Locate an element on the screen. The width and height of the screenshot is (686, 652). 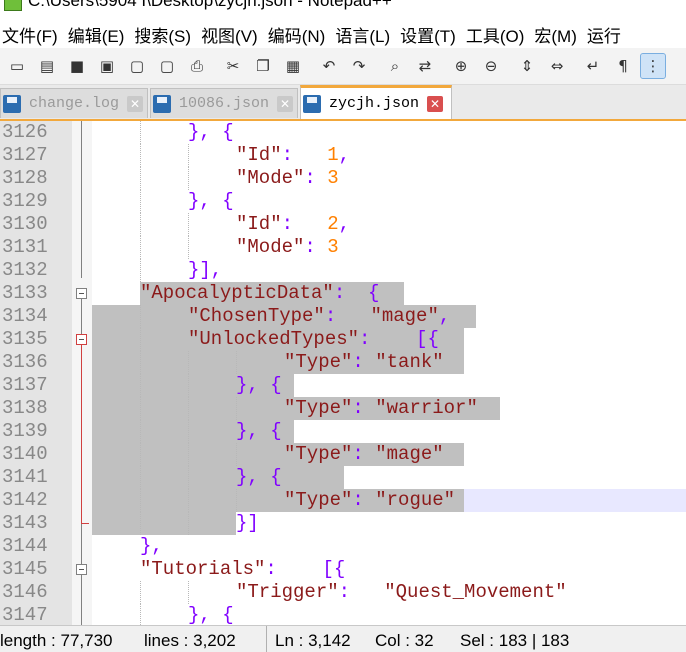
line-number: 3145 is located at coordinates (25, 569).